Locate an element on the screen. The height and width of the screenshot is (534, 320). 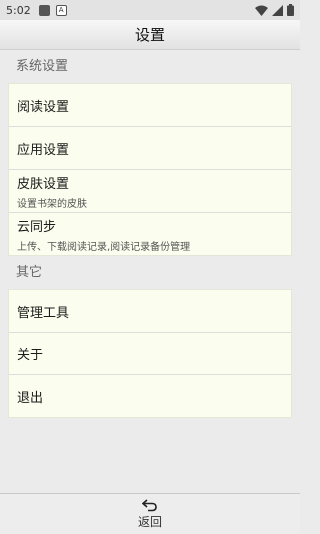
back-label: 返回 is located at coordinates (149, 521).